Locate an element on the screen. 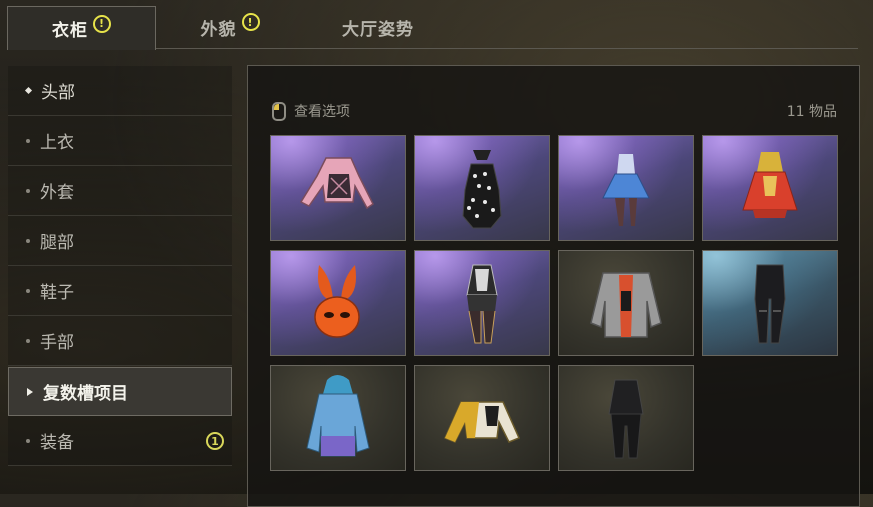 The width and height of the screenshot is (873, 507). sidebar-item-gear: 装备 1 is located at coordinates (120, 441).